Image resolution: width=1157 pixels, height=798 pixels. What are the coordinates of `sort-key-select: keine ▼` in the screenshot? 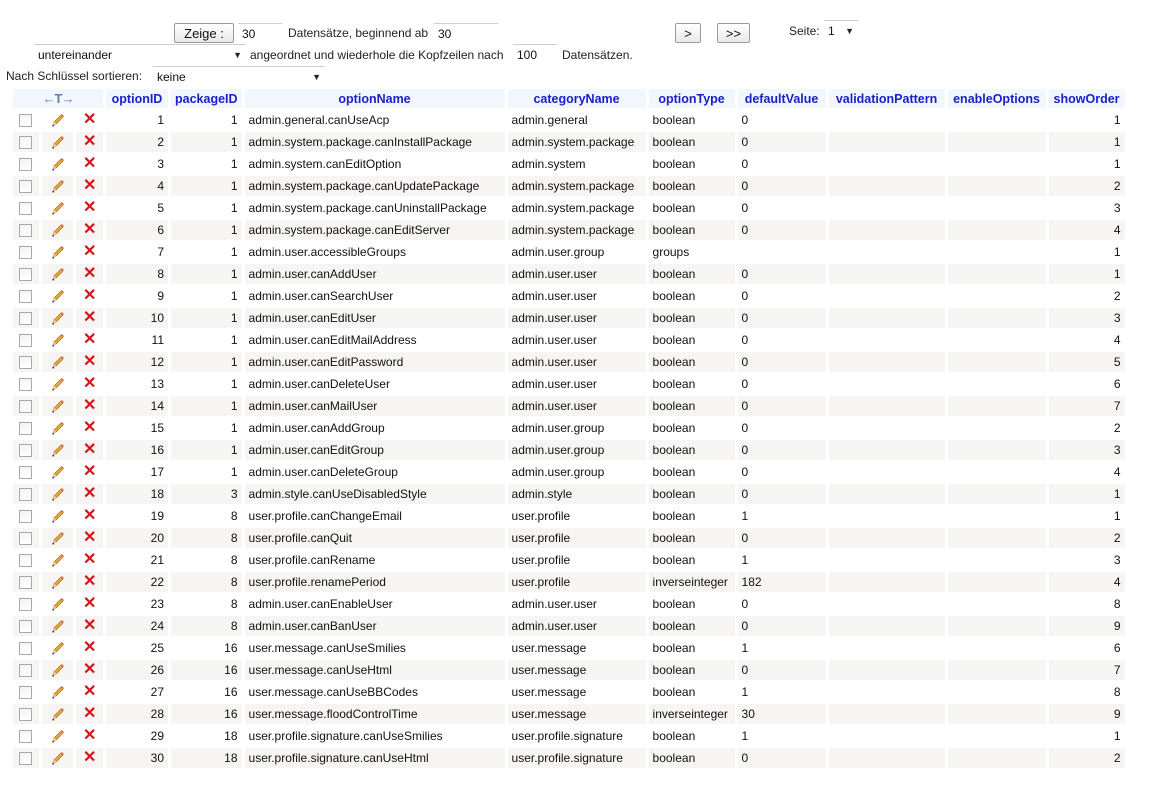 It's located at (239, 76).